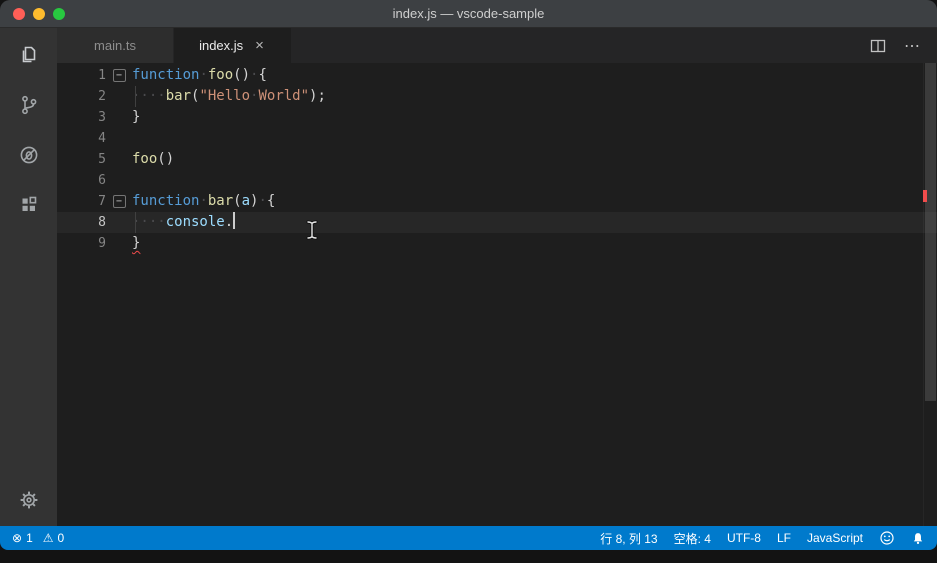 This screenshot has height=563, width=937. Describe the element at coordinates (102, 138) in the screenshot. I see `line-number: 4` at that location.